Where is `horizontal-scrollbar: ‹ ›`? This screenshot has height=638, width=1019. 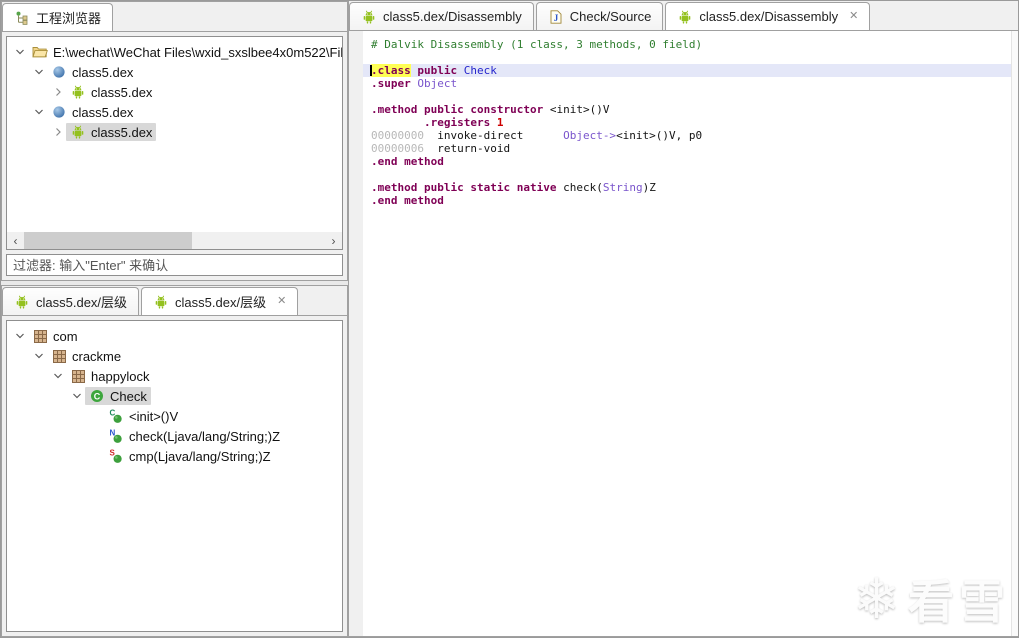 horizontal-scrollbar: ‹ › is located at coordinates (174, 240).